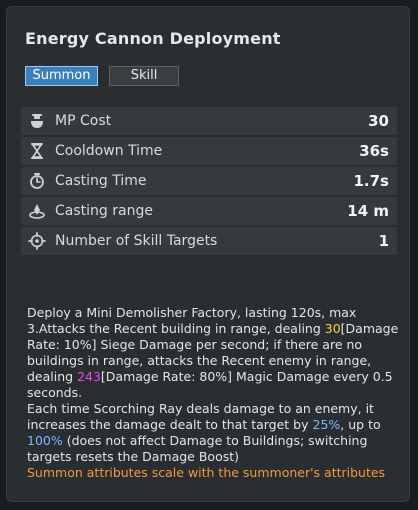 This screenshot has height=510, width=418. What do you see at coordinates (378, 121) in the screenshot?
I see `stat-value: 30` at bounding box center [378, 121].